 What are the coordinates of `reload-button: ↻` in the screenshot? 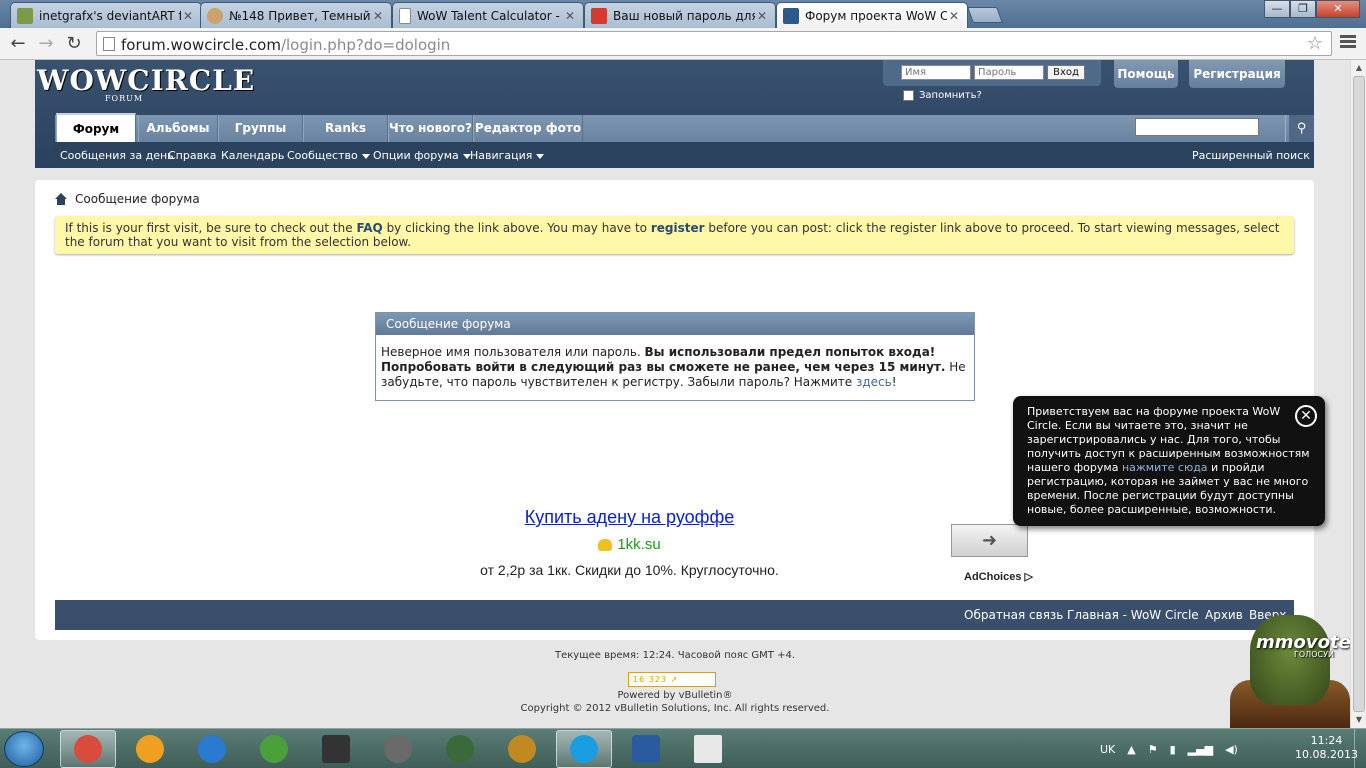 It's located at (74, 44).